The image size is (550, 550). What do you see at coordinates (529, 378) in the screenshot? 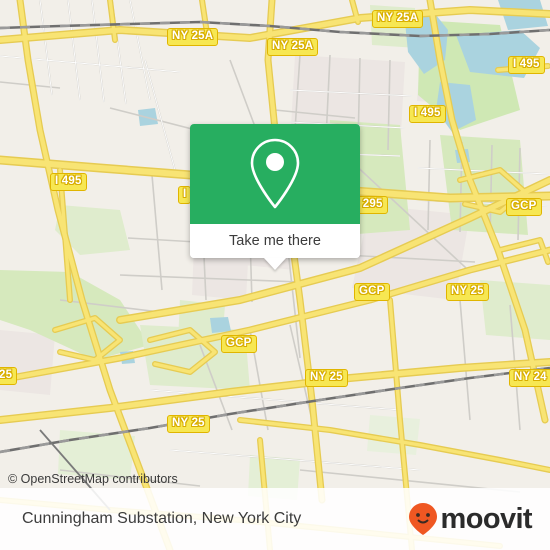
I see `road-shield-ny-24: NY 24` at bounding box center [529, 378].